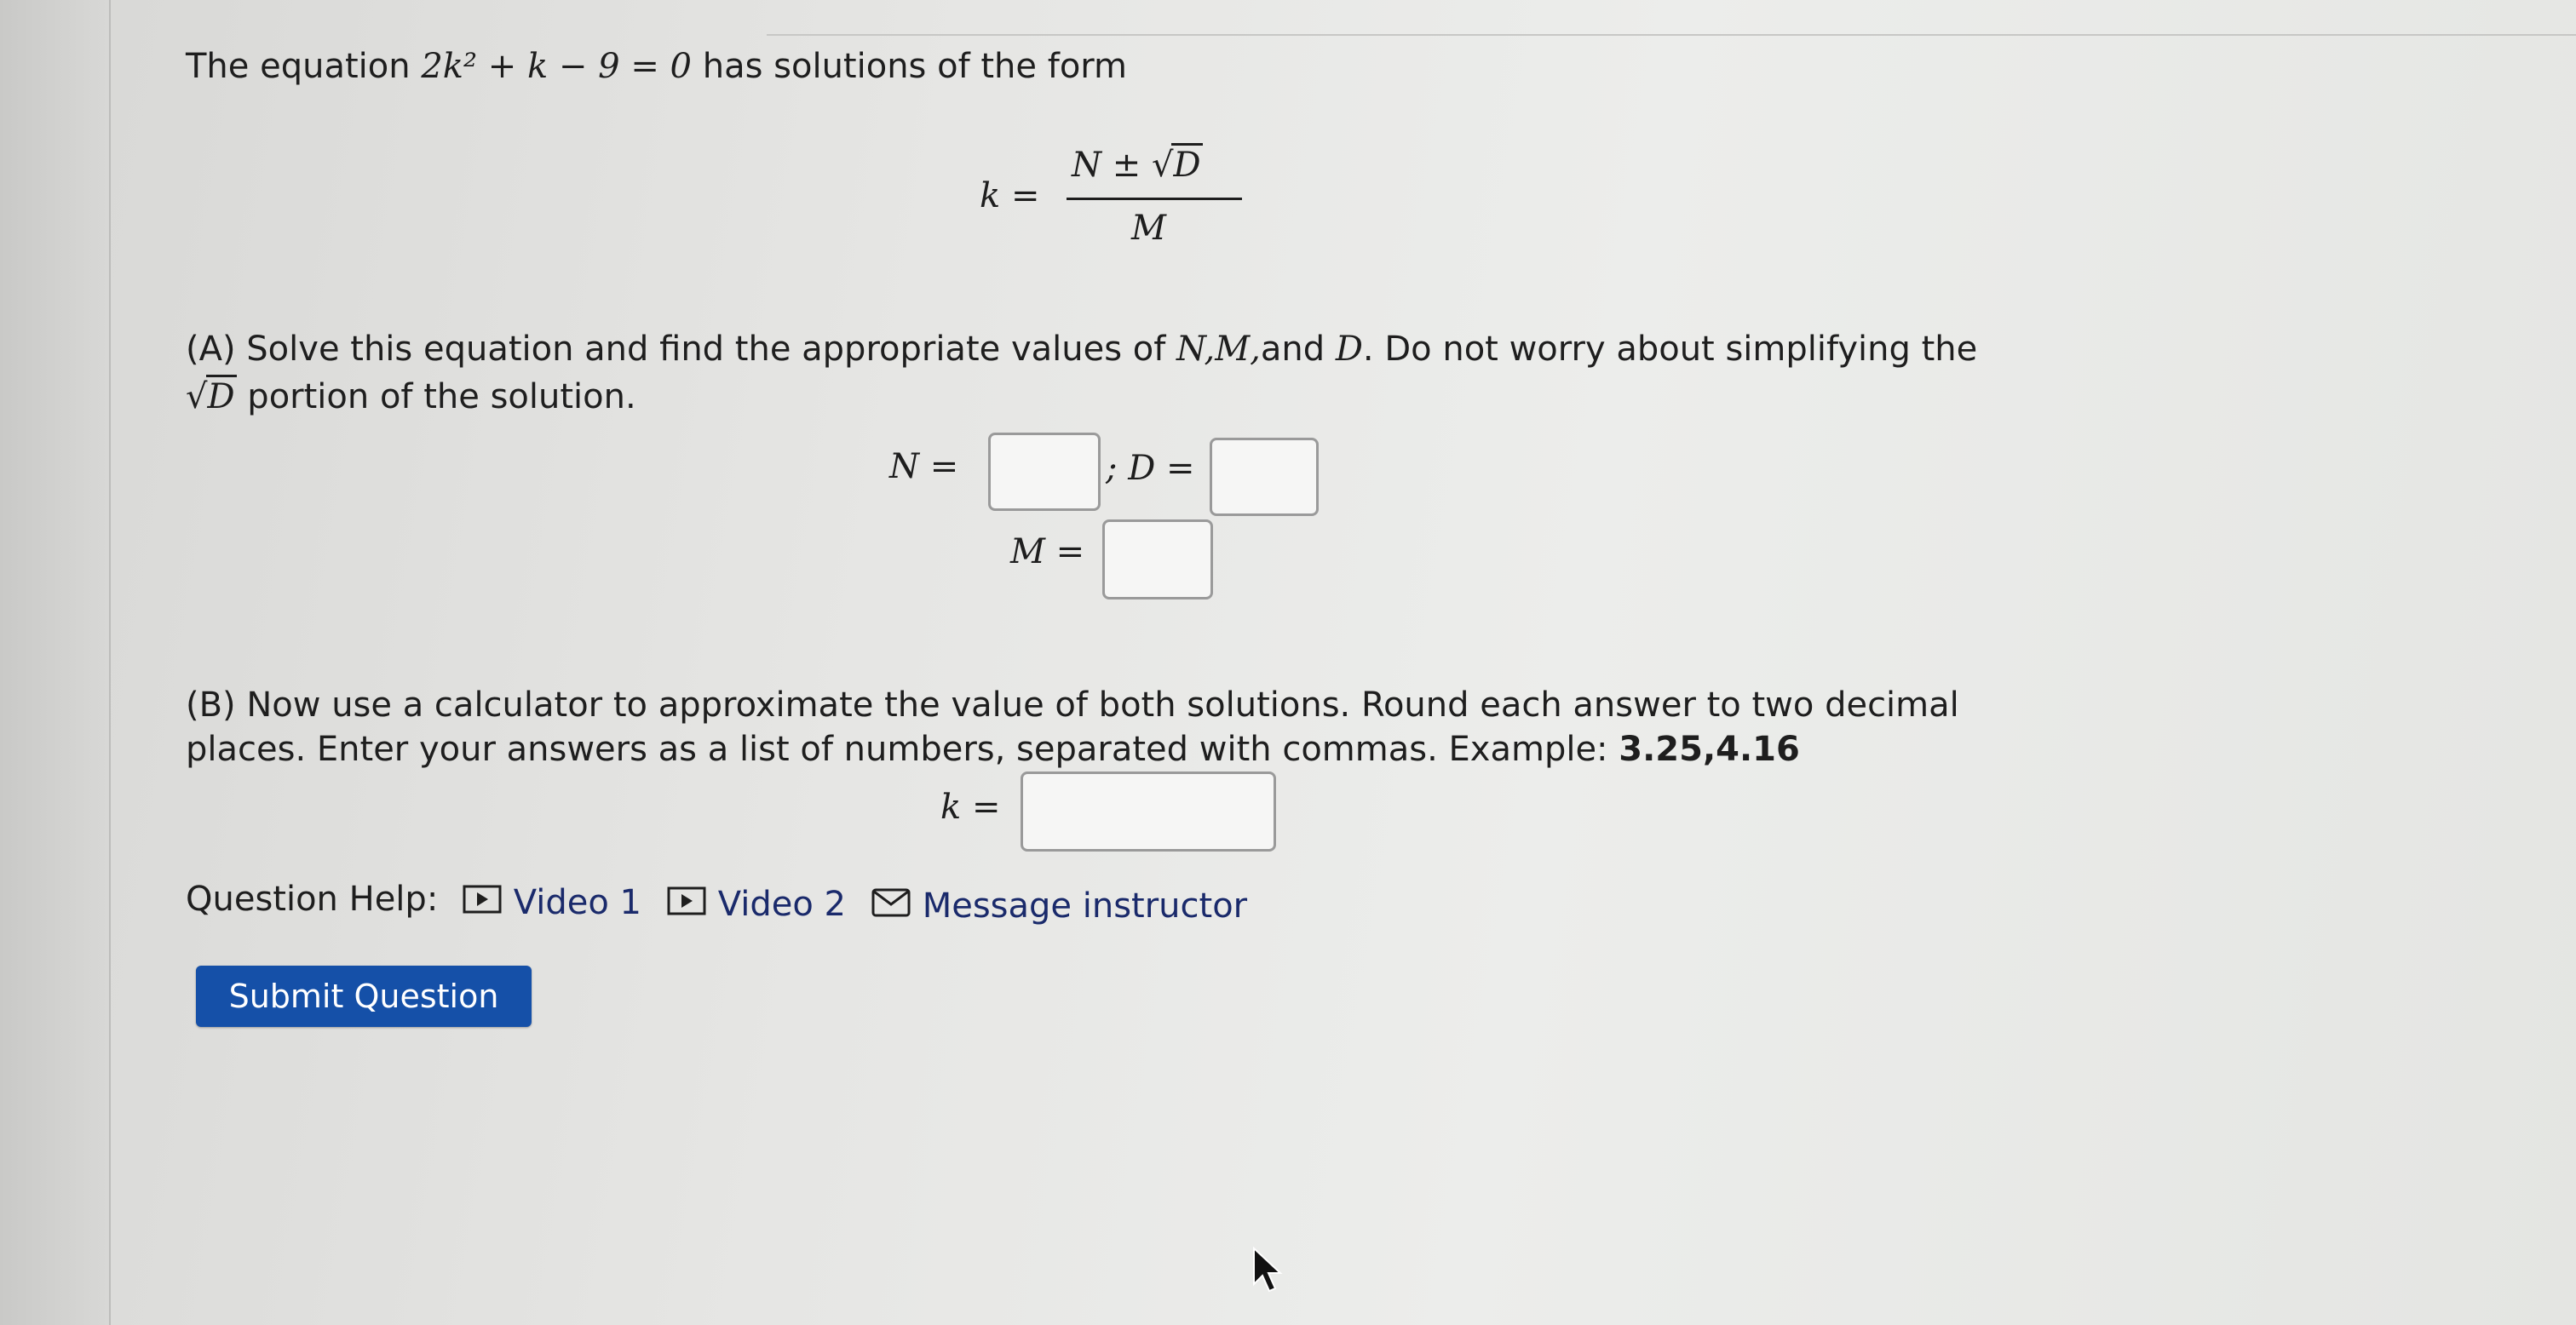 The height and width of the screenshot is (1325, 2576). What do you see at coordinates (1048, 551) in the screenshot?
I see `m-label: M =` at bounding box center [1048, 551].